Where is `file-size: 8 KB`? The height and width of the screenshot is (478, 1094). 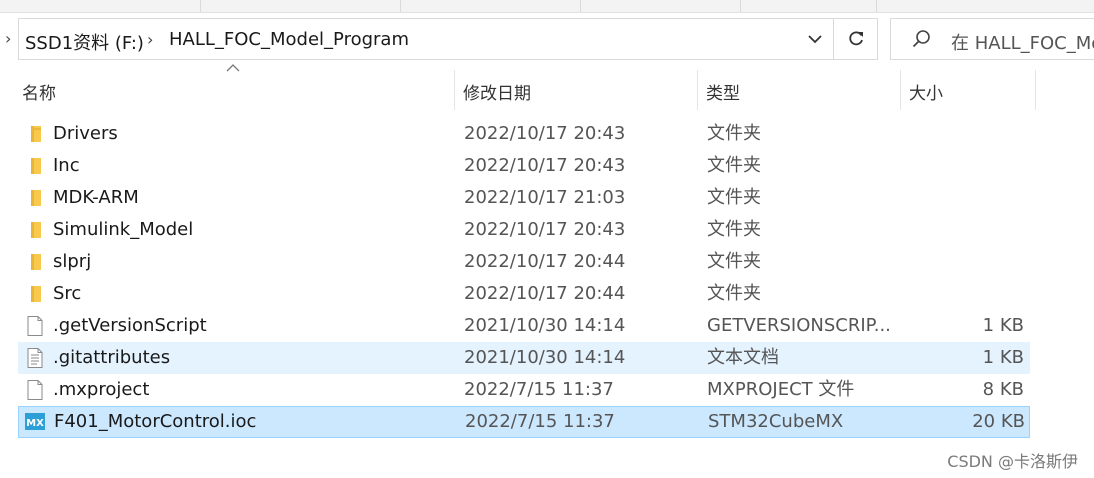 file-size: 8 KB is located at coordinates (1003, 389).